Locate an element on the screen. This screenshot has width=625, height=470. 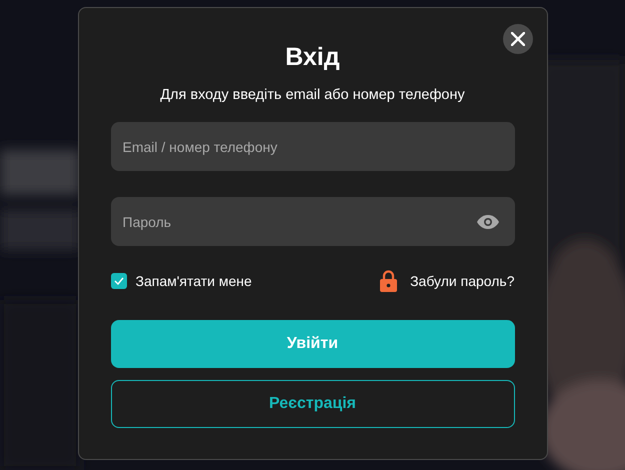
remember-label: Запам'ятати мене is located at coordinates (194, 281).